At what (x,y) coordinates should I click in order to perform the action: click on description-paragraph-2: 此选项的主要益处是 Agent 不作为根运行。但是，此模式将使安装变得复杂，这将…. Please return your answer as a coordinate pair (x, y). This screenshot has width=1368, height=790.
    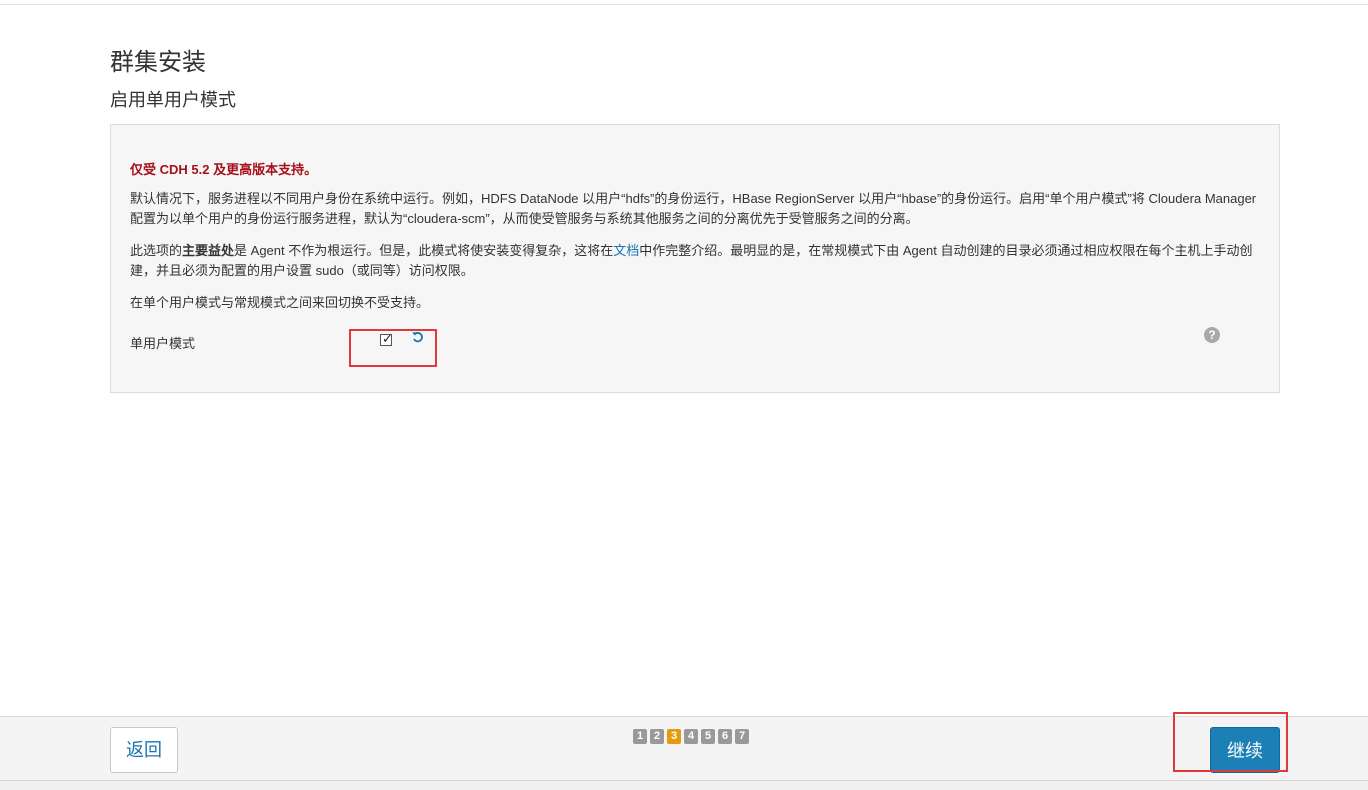
    Looking at the image, I should click on (695, 261).